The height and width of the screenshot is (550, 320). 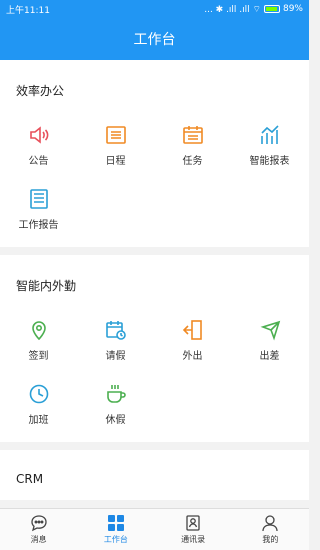 What do you see at coordinates (269, 161) in the screenshot?
I see `item-label: 智能报表` at bounding box center [269, 161].